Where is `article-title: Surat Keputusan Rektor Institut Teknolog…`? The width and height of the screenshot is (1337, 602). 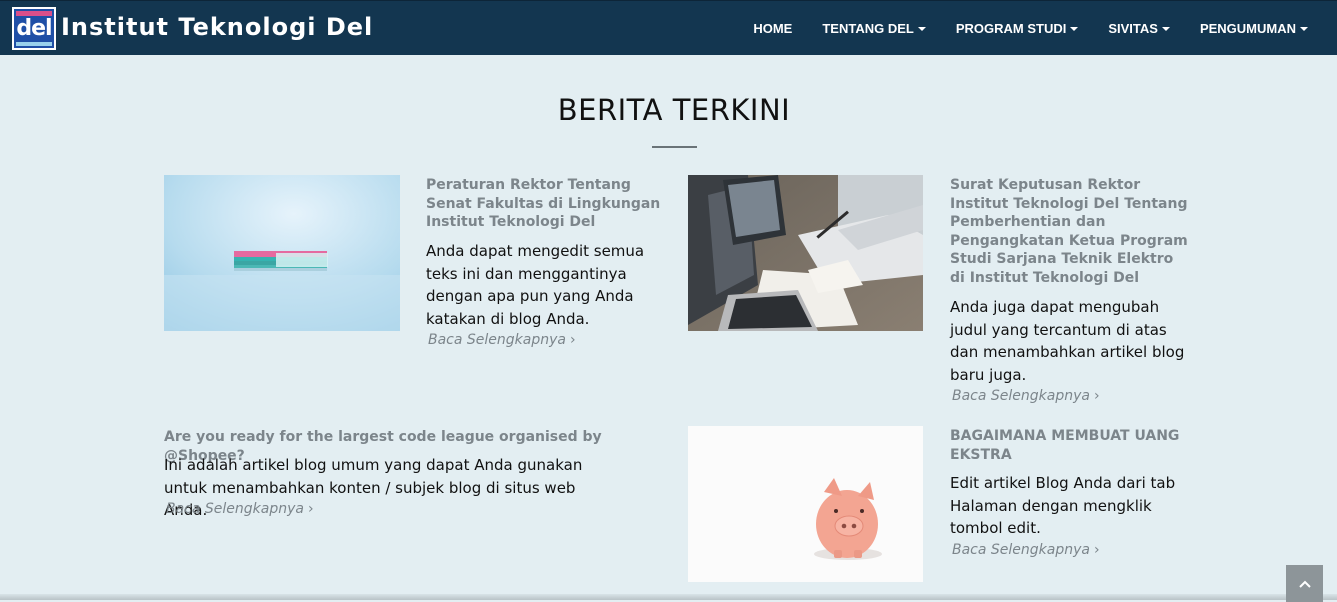 article-title: Surat Keputusan Rektor Institut Teknolog… is located at coordinates (1070, 231).